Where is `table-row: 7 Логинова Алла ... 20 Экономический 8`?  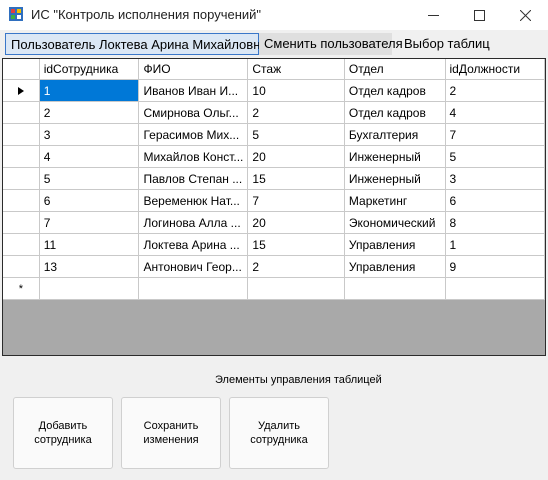
table-row: 7 Логинова Алла ... 20 Экономический 8 is located at coordinates (274, 222).